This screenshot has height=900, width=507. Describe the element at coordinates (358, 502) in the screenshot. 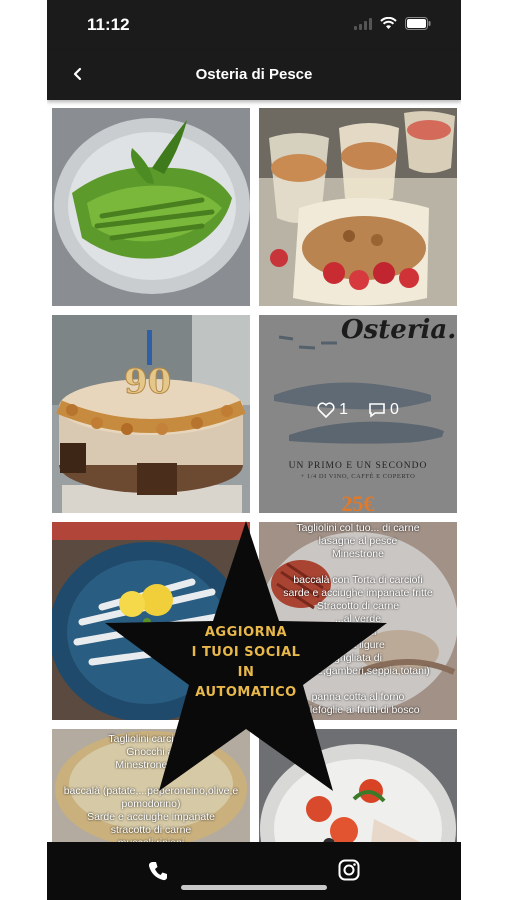

I see `promo-price: 25€` at that location.